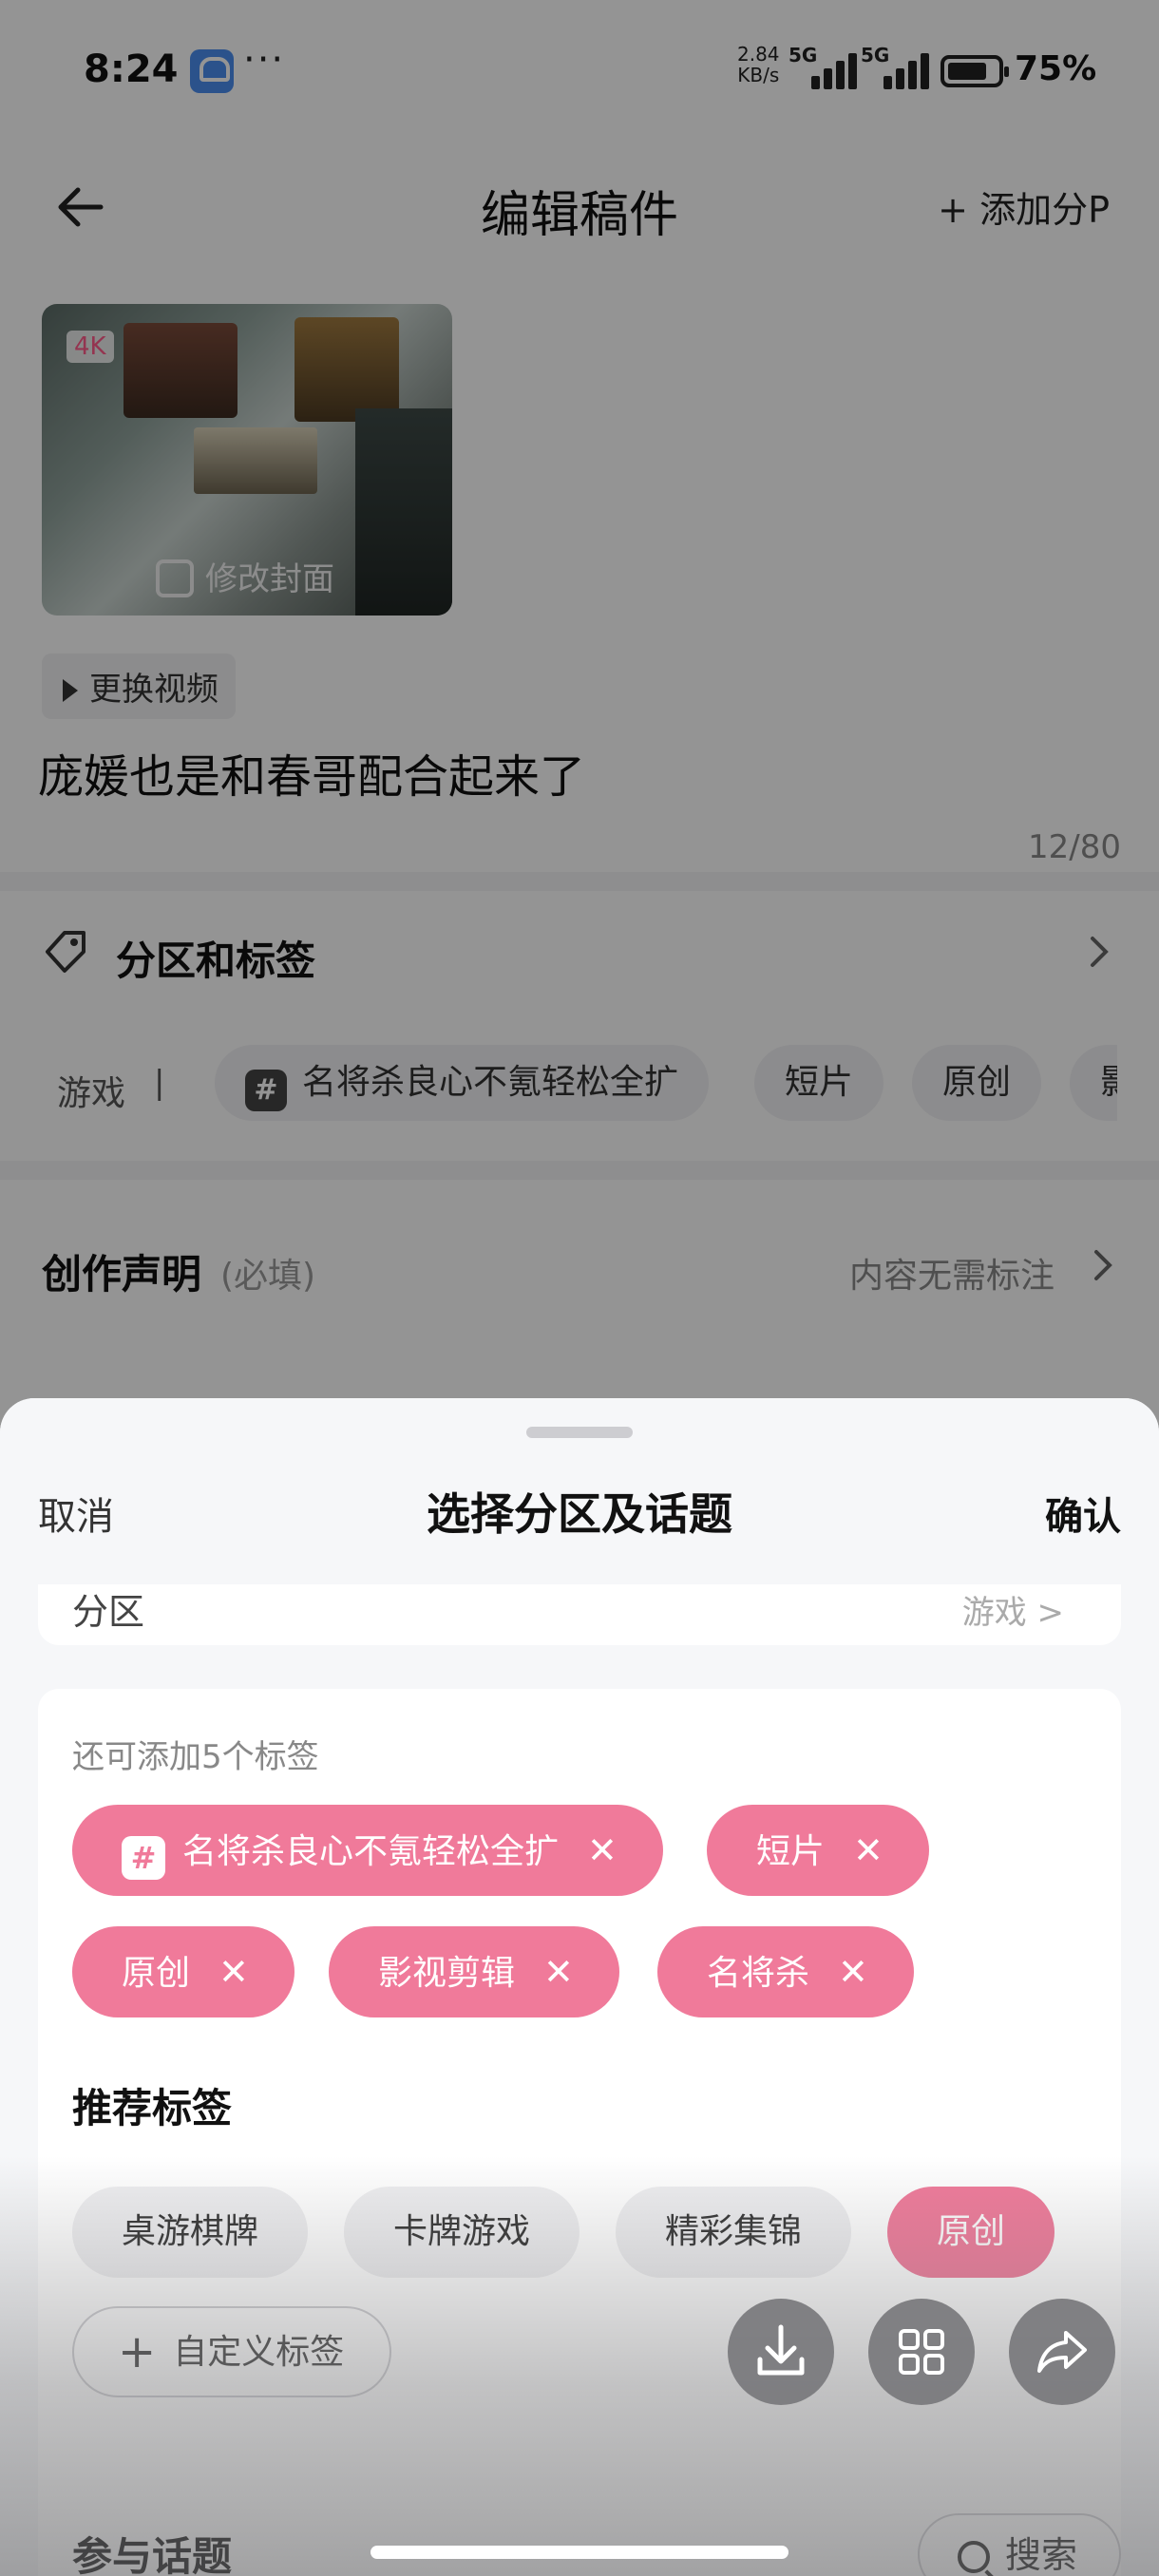 This screenshot has height=2576, width=1159. I want to click on sheet-header: 取消 选择分区及话题 确认, so click(579, 1491).